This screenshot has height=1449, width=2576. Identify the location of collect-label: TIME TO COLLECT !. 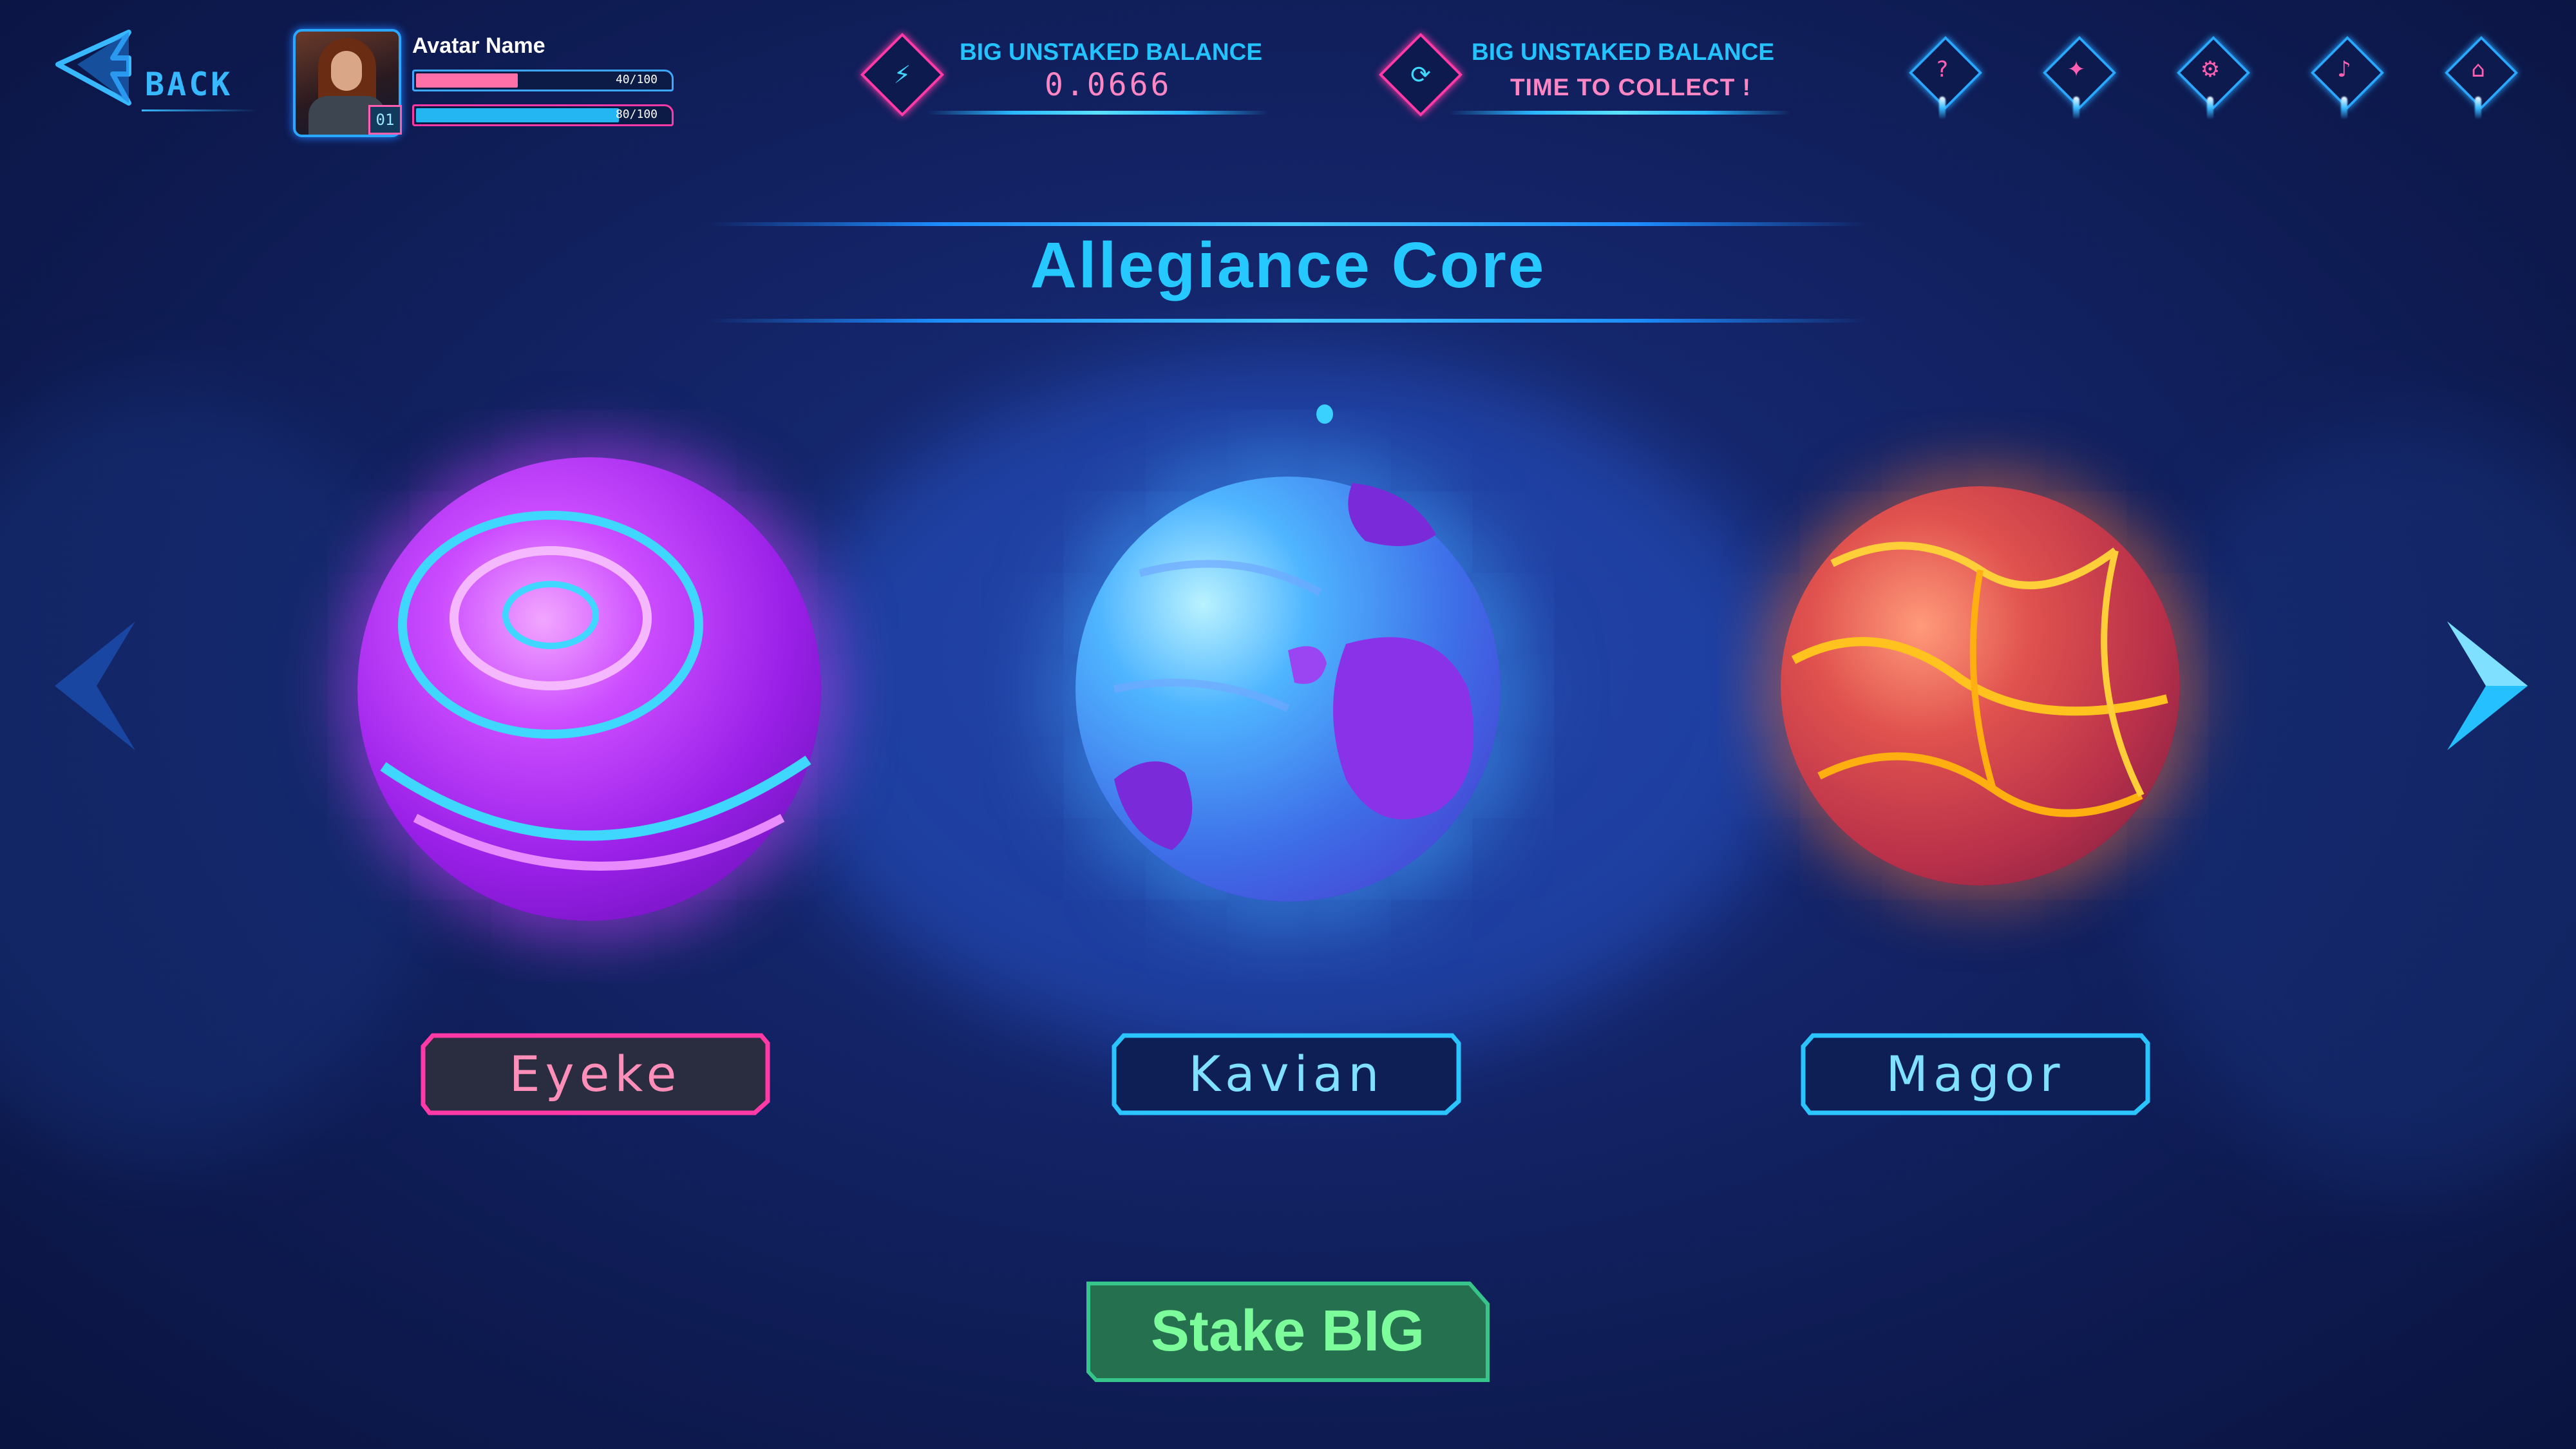
(1630, 87).